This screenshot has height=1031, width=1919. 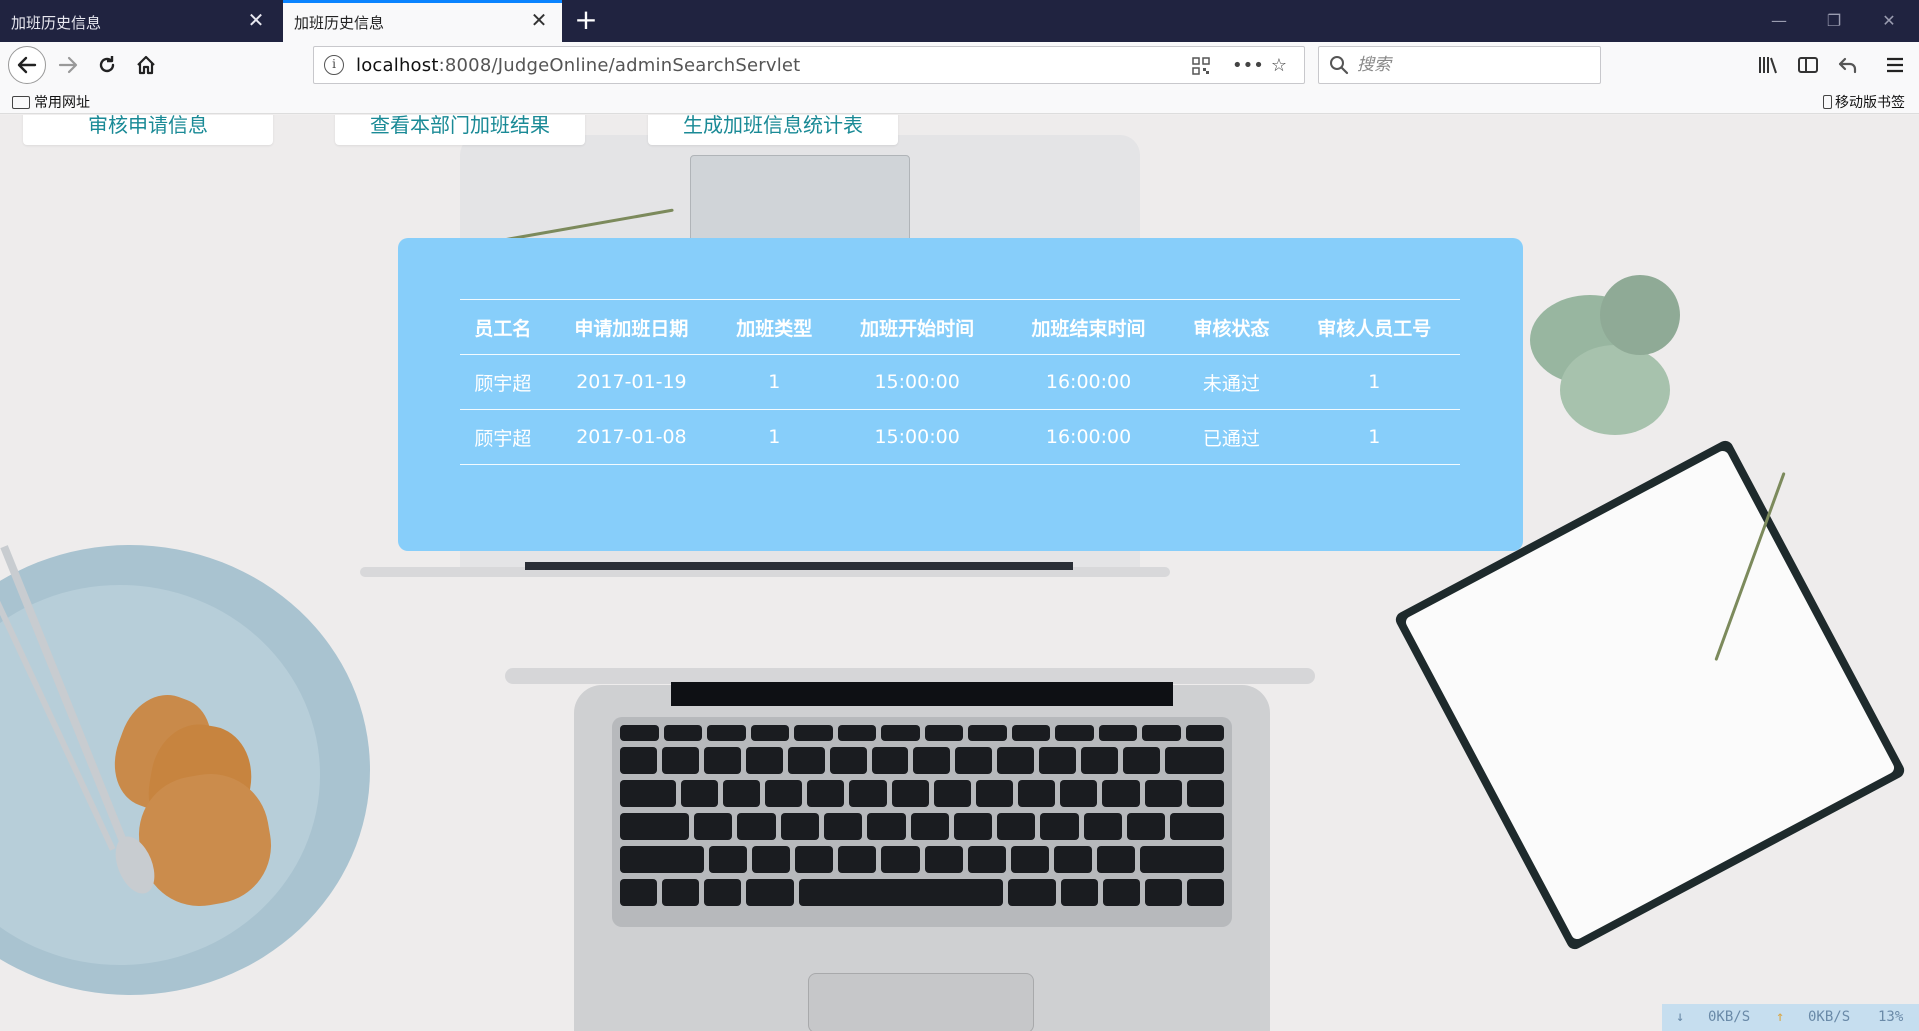 What do you see at coordinates (1231, 437) in the screenshot?
I see `cell-review-status: 已通过` at bounding box center [1231, 437].